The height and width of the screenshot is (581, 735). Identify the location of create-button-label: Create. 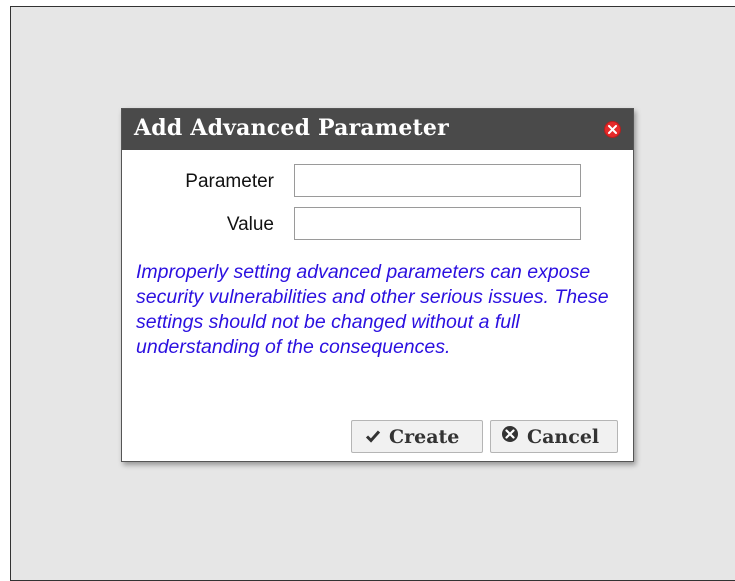
(424, 436).